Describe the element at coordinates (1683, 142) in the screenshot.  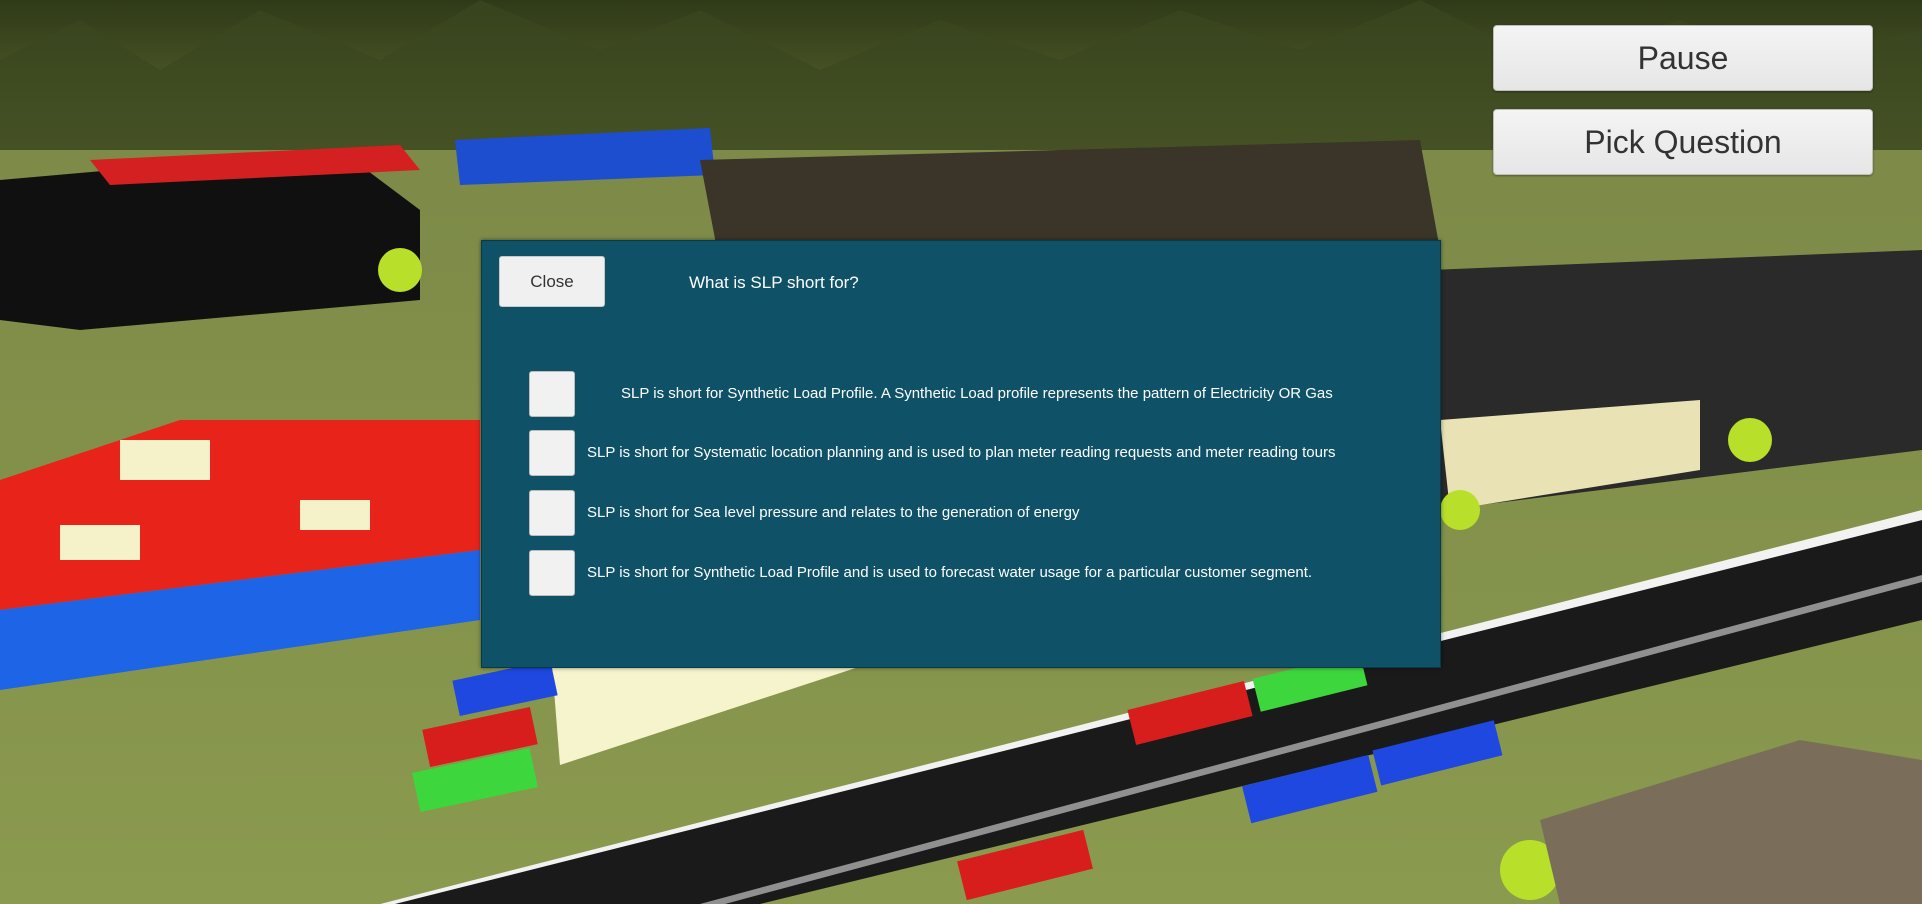
I see `pick-question-button: Pick Question` at that location.